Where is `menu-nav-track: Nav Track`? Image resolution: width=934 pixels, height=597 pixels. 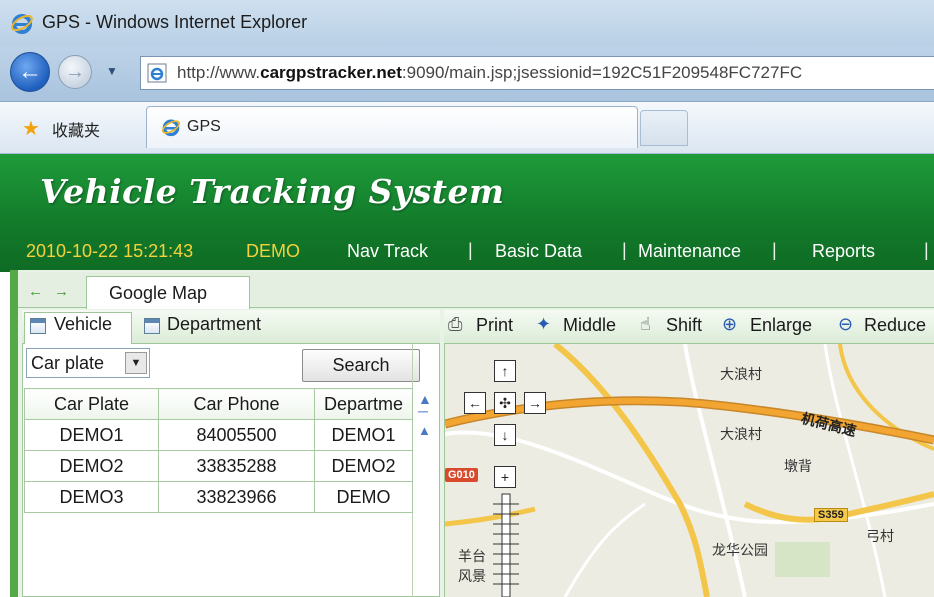
menu-nav-track: Nav Track is located at coordinates (387, 251).